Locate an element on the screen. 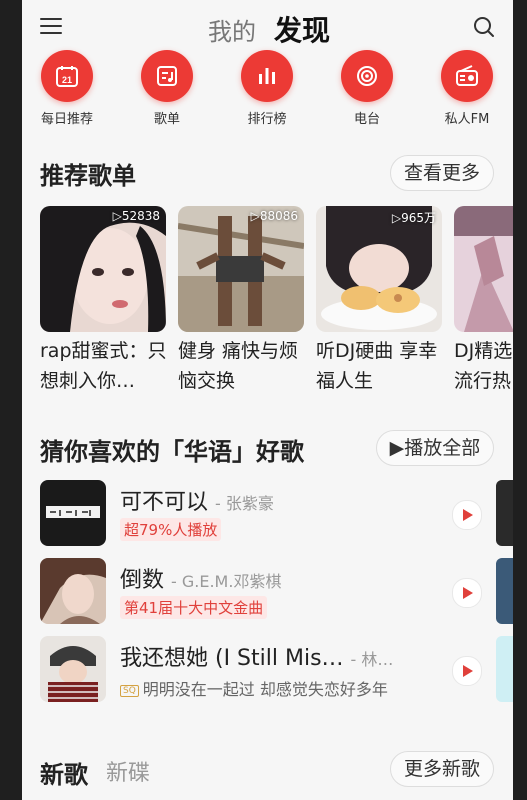 This screenshot has width=527, height=800. playlist-card: ▷965万 听DJ硬曲 享幸福人生 is located at coordinates (380, 301).